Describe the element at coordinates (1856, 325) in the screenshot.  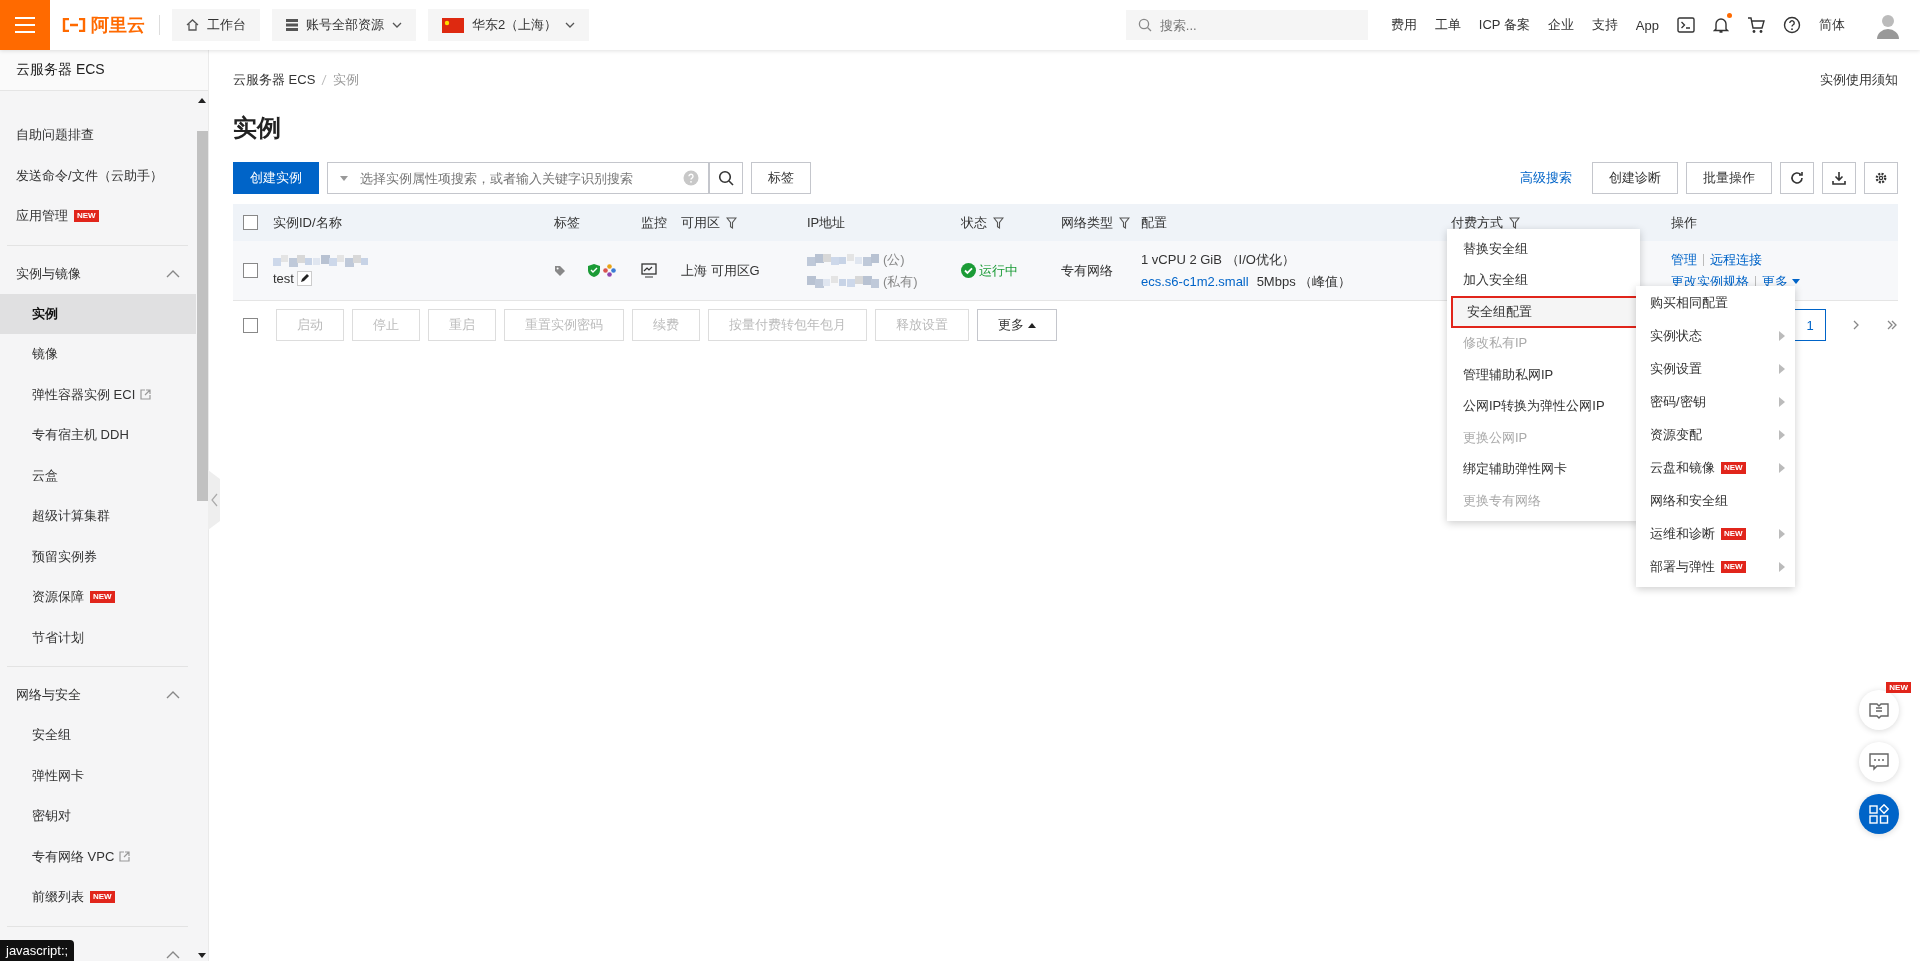
I see `next-page-icon` at that location.